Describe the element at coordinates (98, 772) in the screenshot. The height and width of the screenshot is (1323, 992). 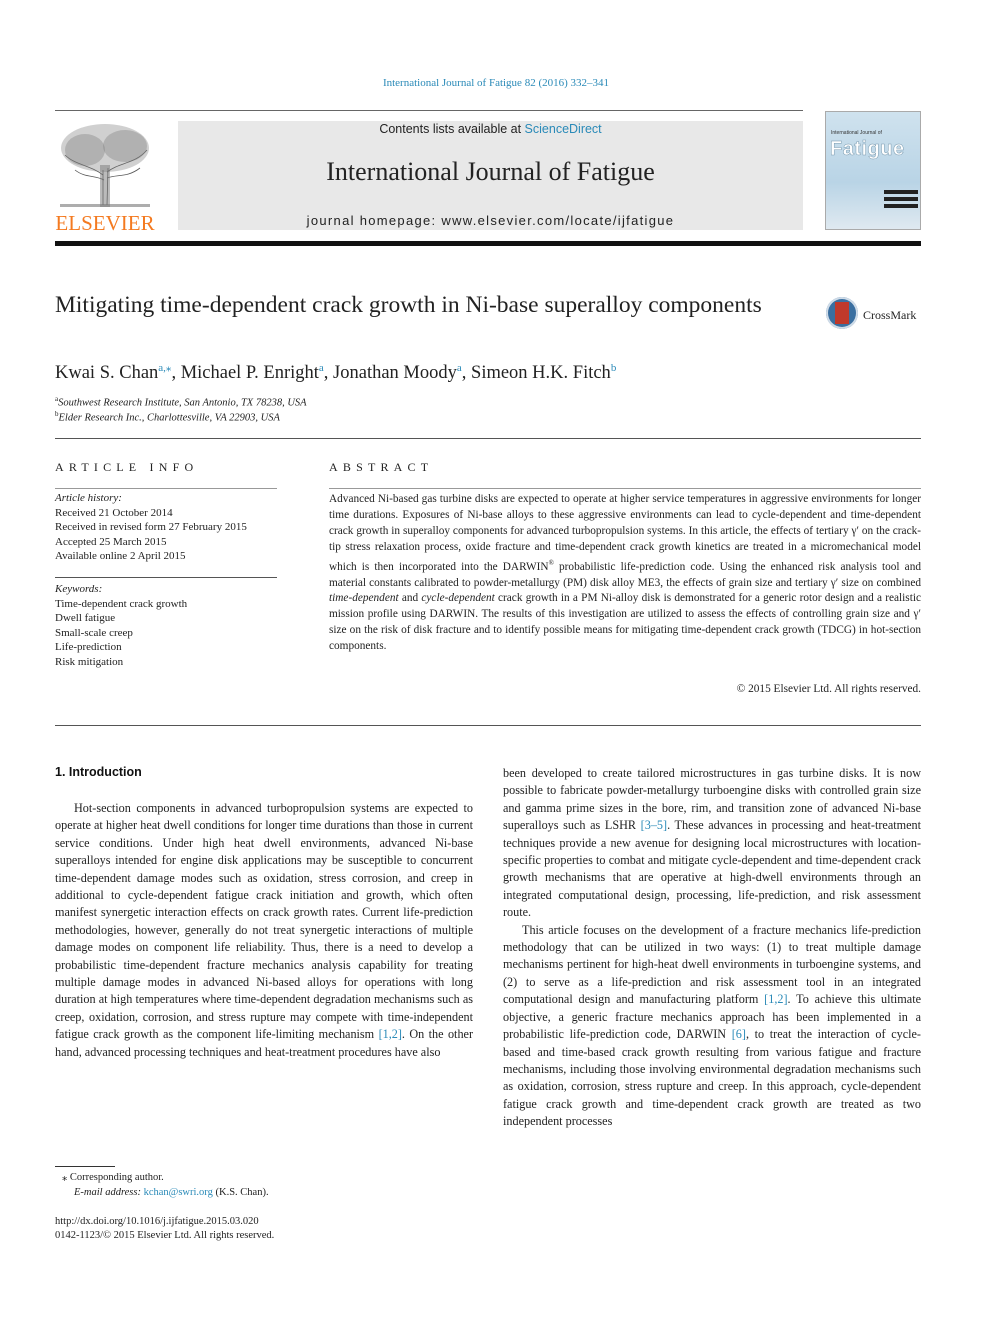
I see `section-heading-introduction: 1. Introduction` at that location.